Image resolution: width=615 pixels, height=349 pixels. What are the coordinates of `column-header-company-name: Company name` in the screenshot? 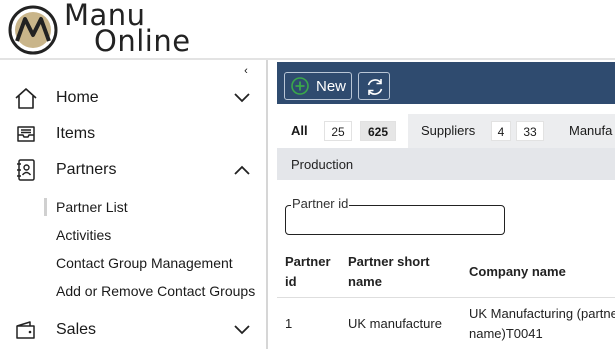 It's located at (517, 272).